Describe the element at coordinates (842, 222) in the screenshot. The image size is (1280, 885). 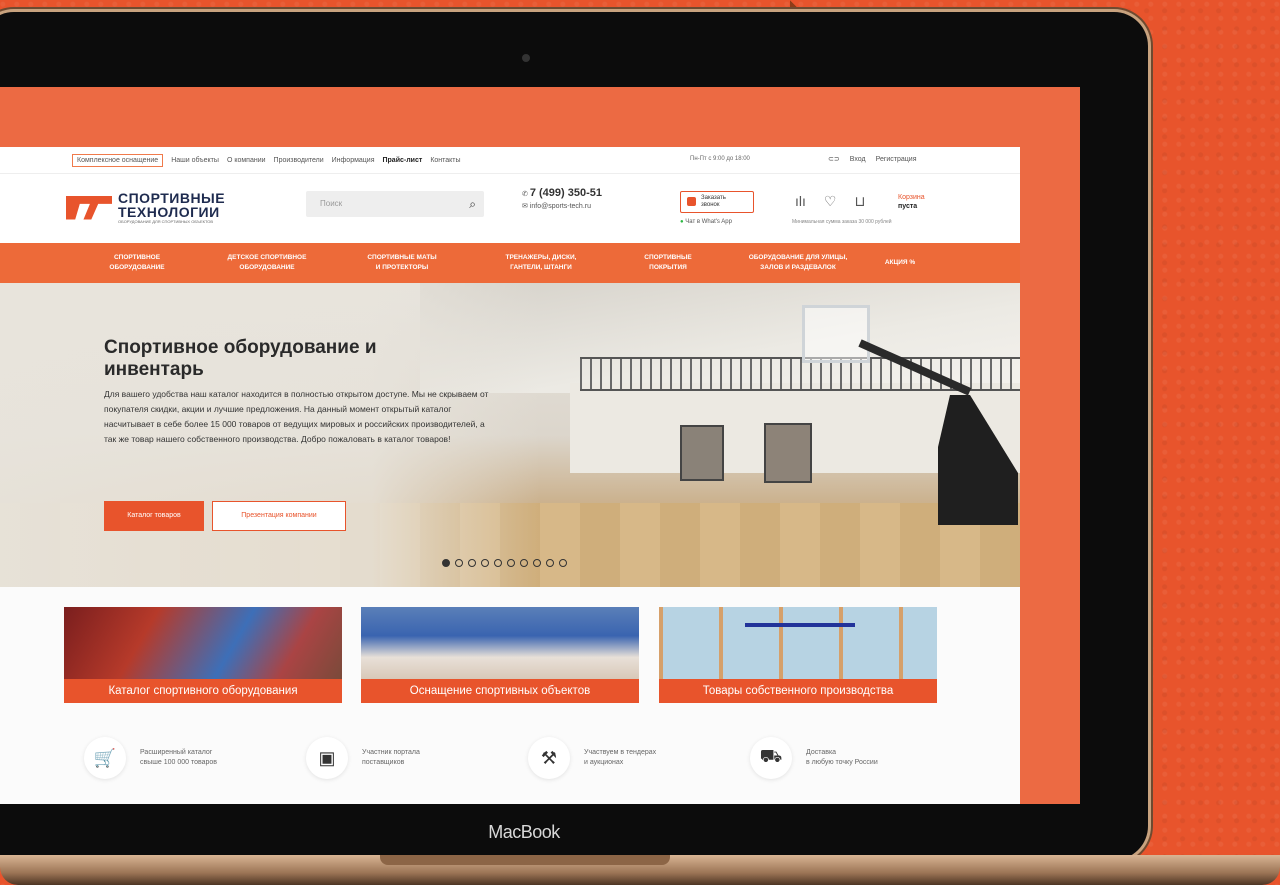
I see `min-order-note: Минимальная сумма заказа 30 000 рублей` at that location.